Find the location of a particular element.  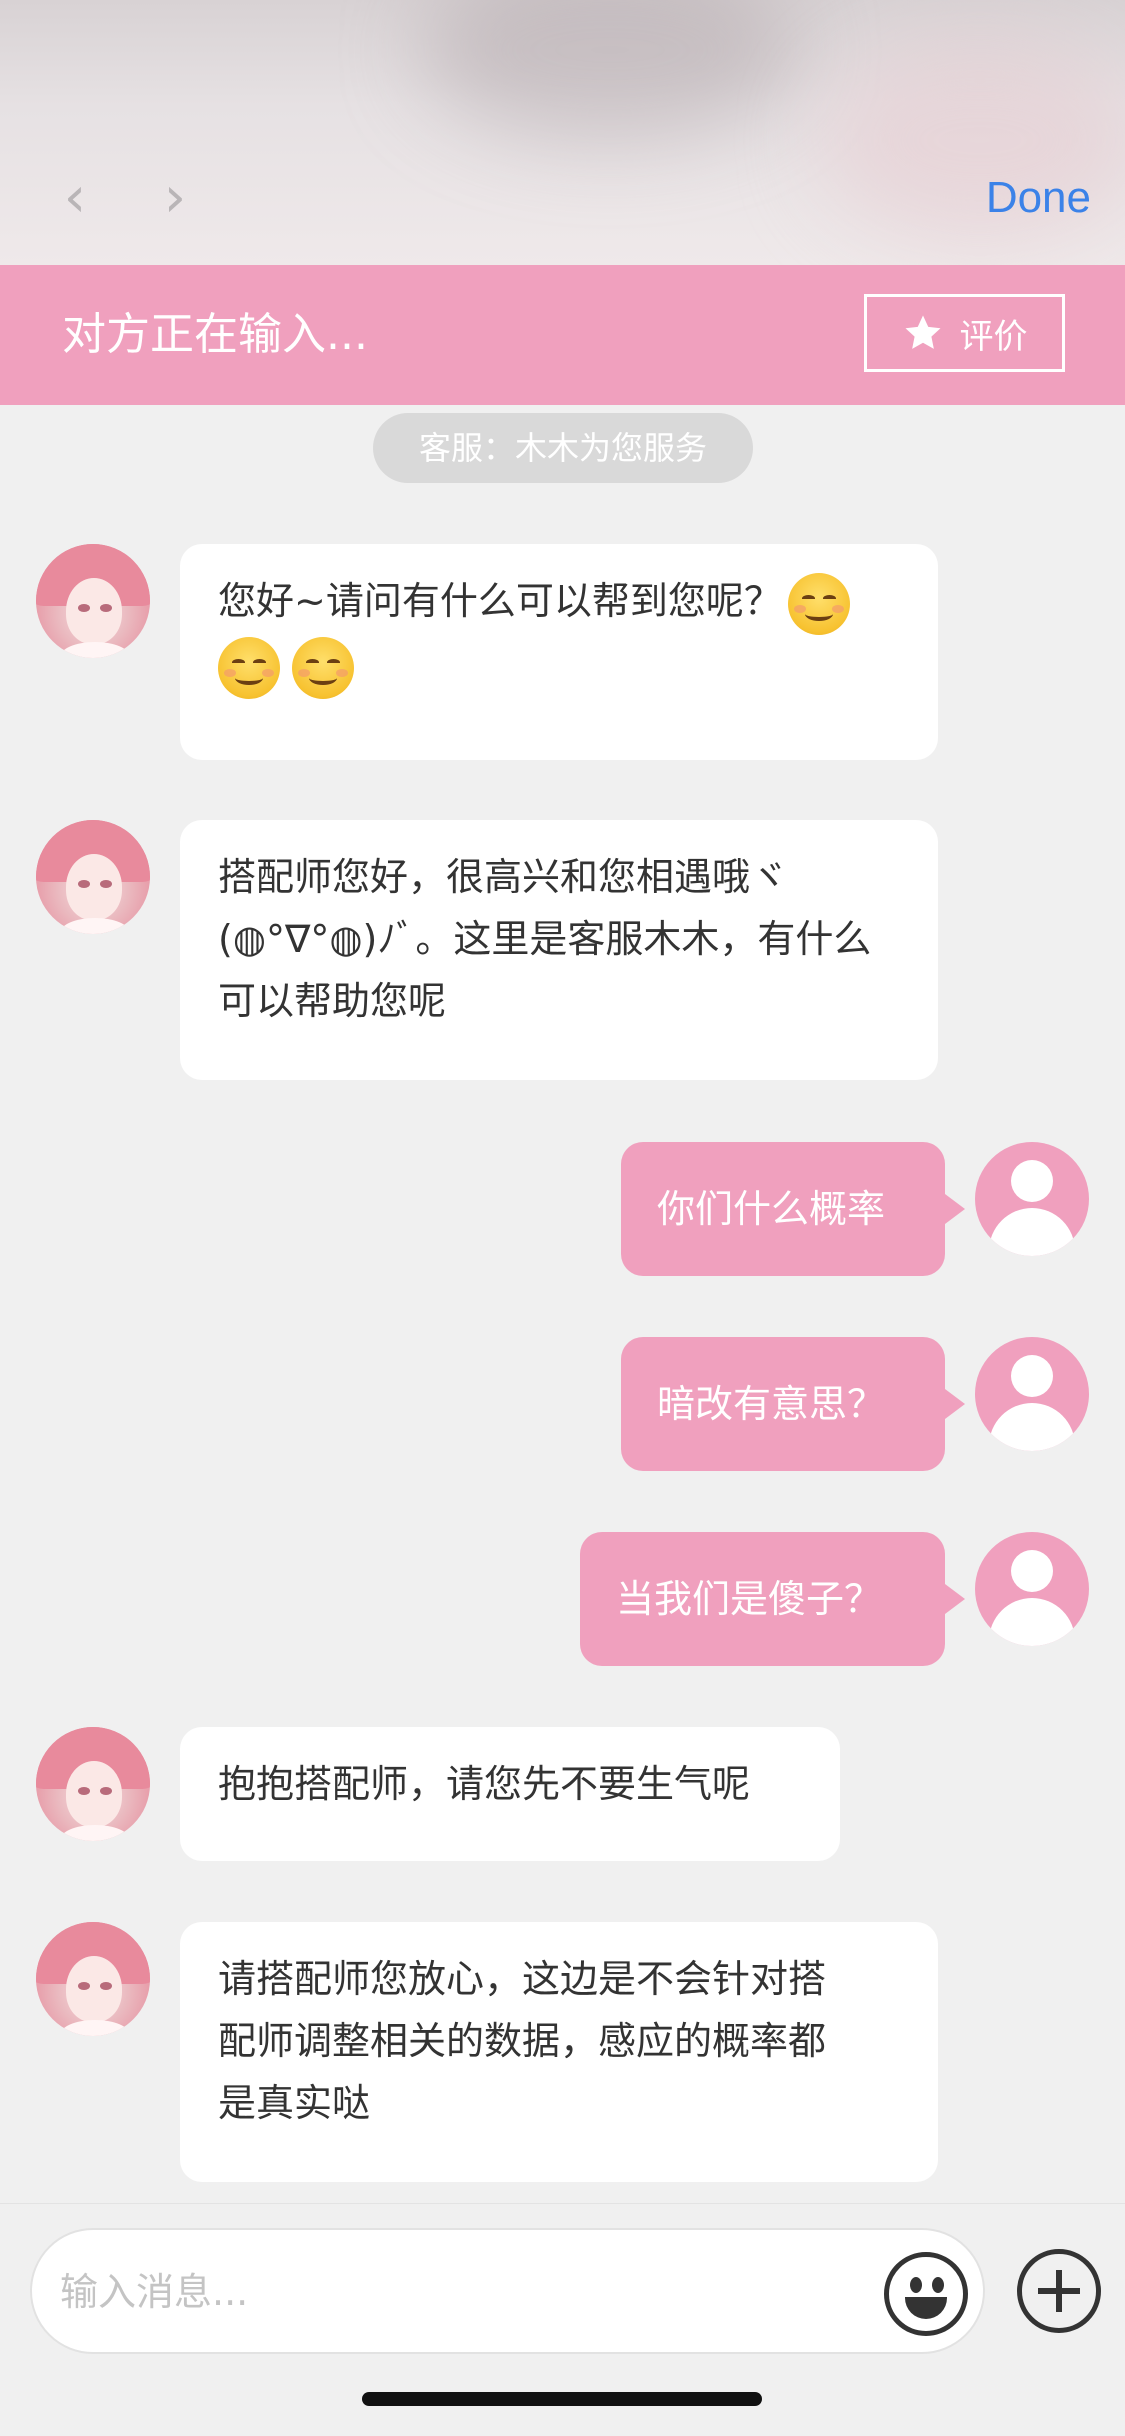

background-blur is located at coordinates (610, 70).